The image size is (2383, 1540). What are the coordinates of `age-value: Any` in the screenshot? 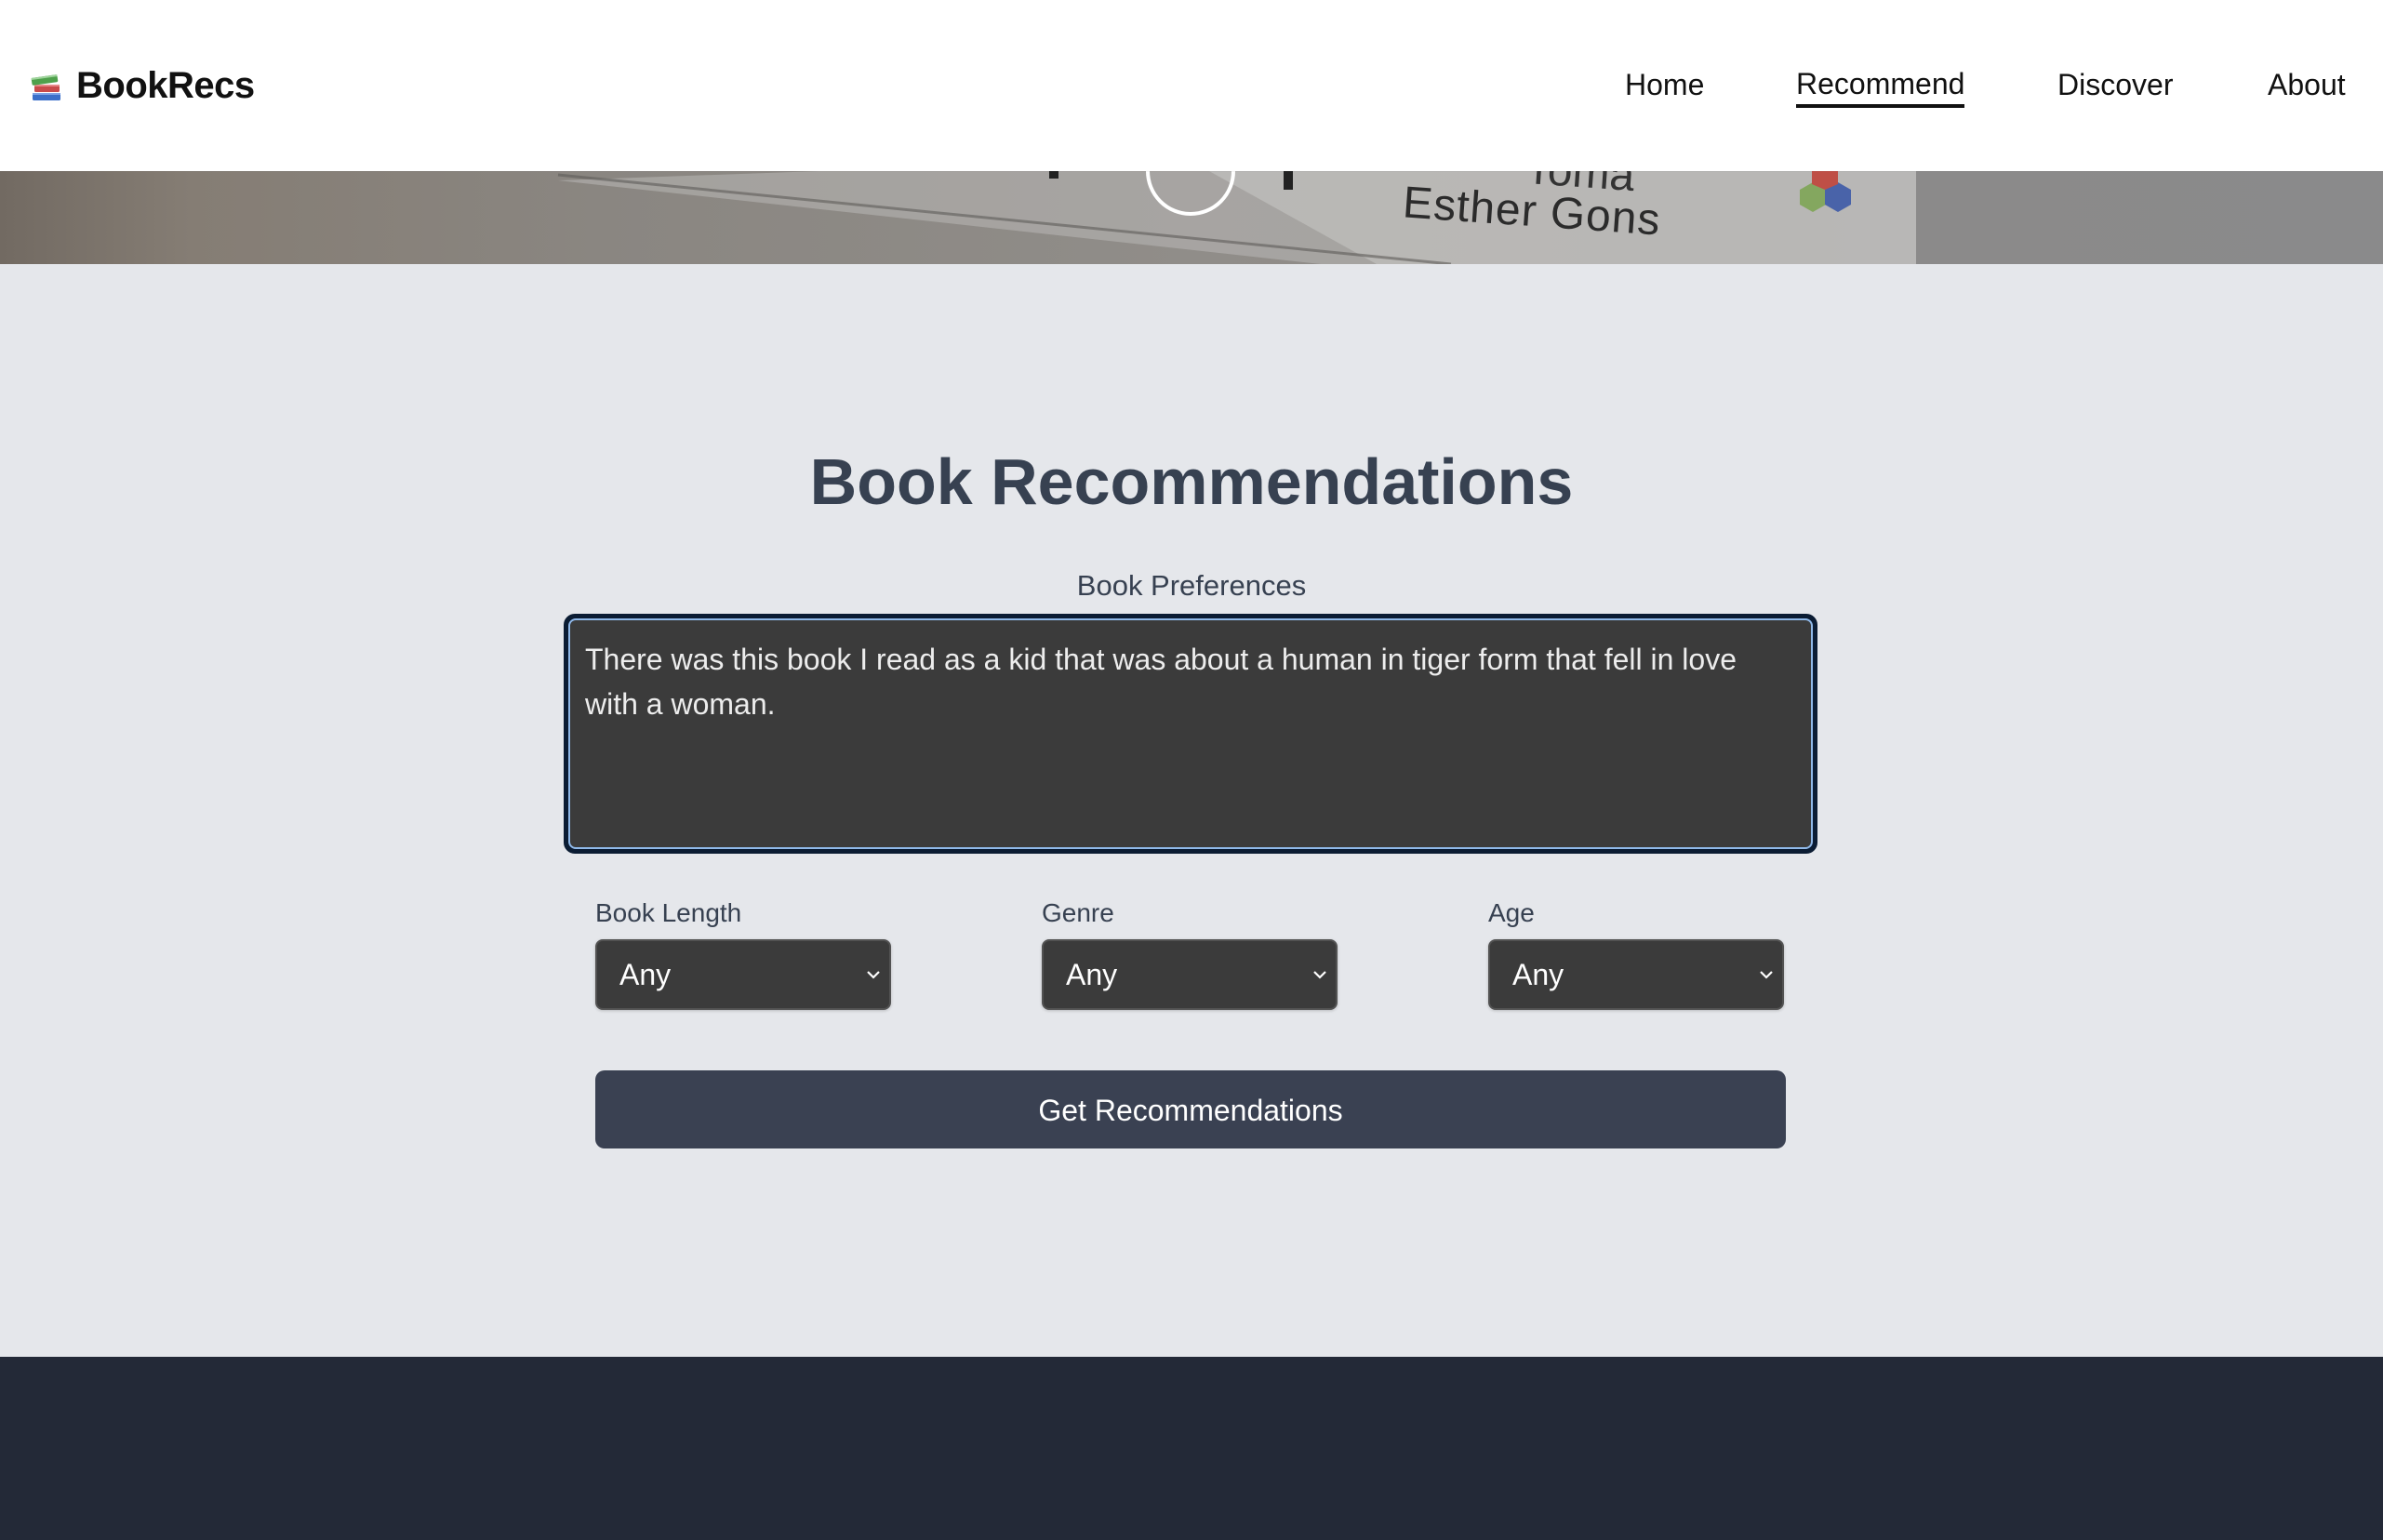 It's located at (1538, 974).